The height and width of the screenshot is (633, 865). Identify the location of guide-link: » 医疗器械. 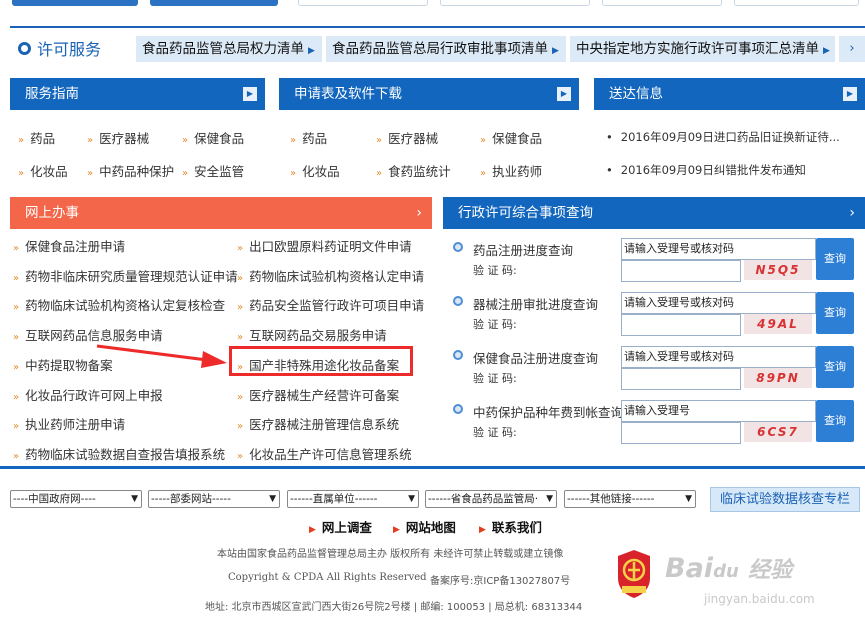
(118, 137).